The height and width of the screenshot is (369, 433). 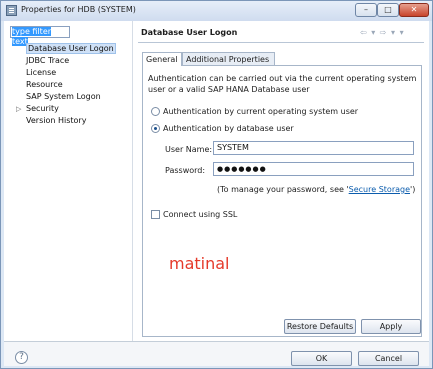 What do you see at coordinates (321, 358) in the screenshot?
I see `ok-button: OK` at bounding box center [321, 358].